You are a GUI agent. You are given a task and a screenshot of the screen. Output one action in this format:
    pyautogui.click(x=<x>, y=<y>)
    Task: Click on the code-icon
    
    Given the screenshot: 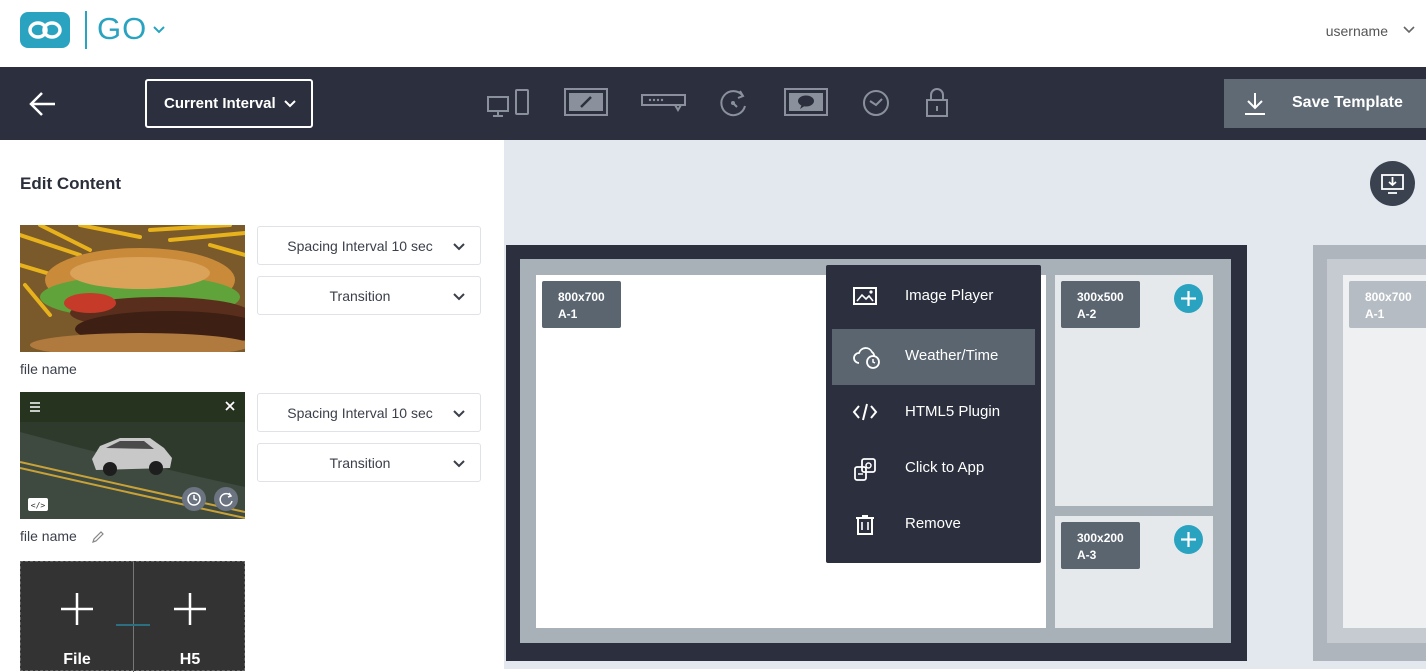 What is the action you would take?
    pyautogui.click(x=865, y=412)
    